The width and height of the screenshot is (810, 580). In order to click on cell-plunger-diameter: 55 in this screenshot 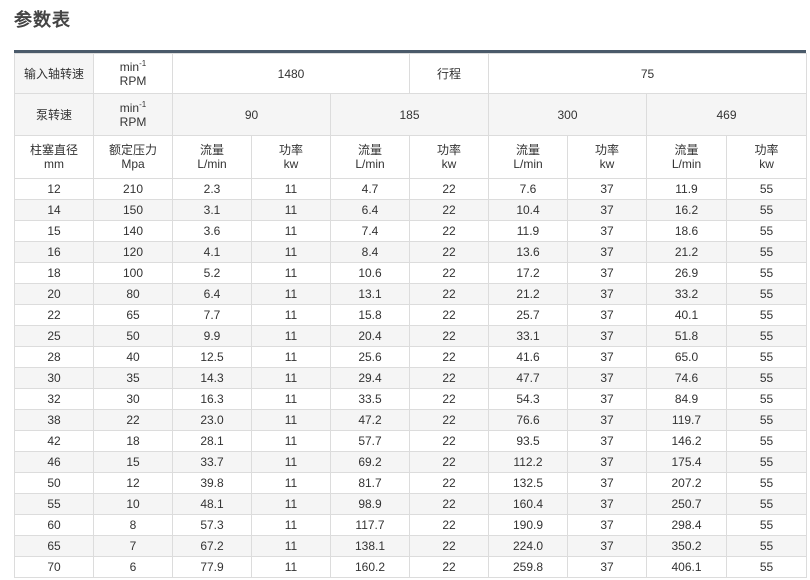, I will do `click(54, 504)`.